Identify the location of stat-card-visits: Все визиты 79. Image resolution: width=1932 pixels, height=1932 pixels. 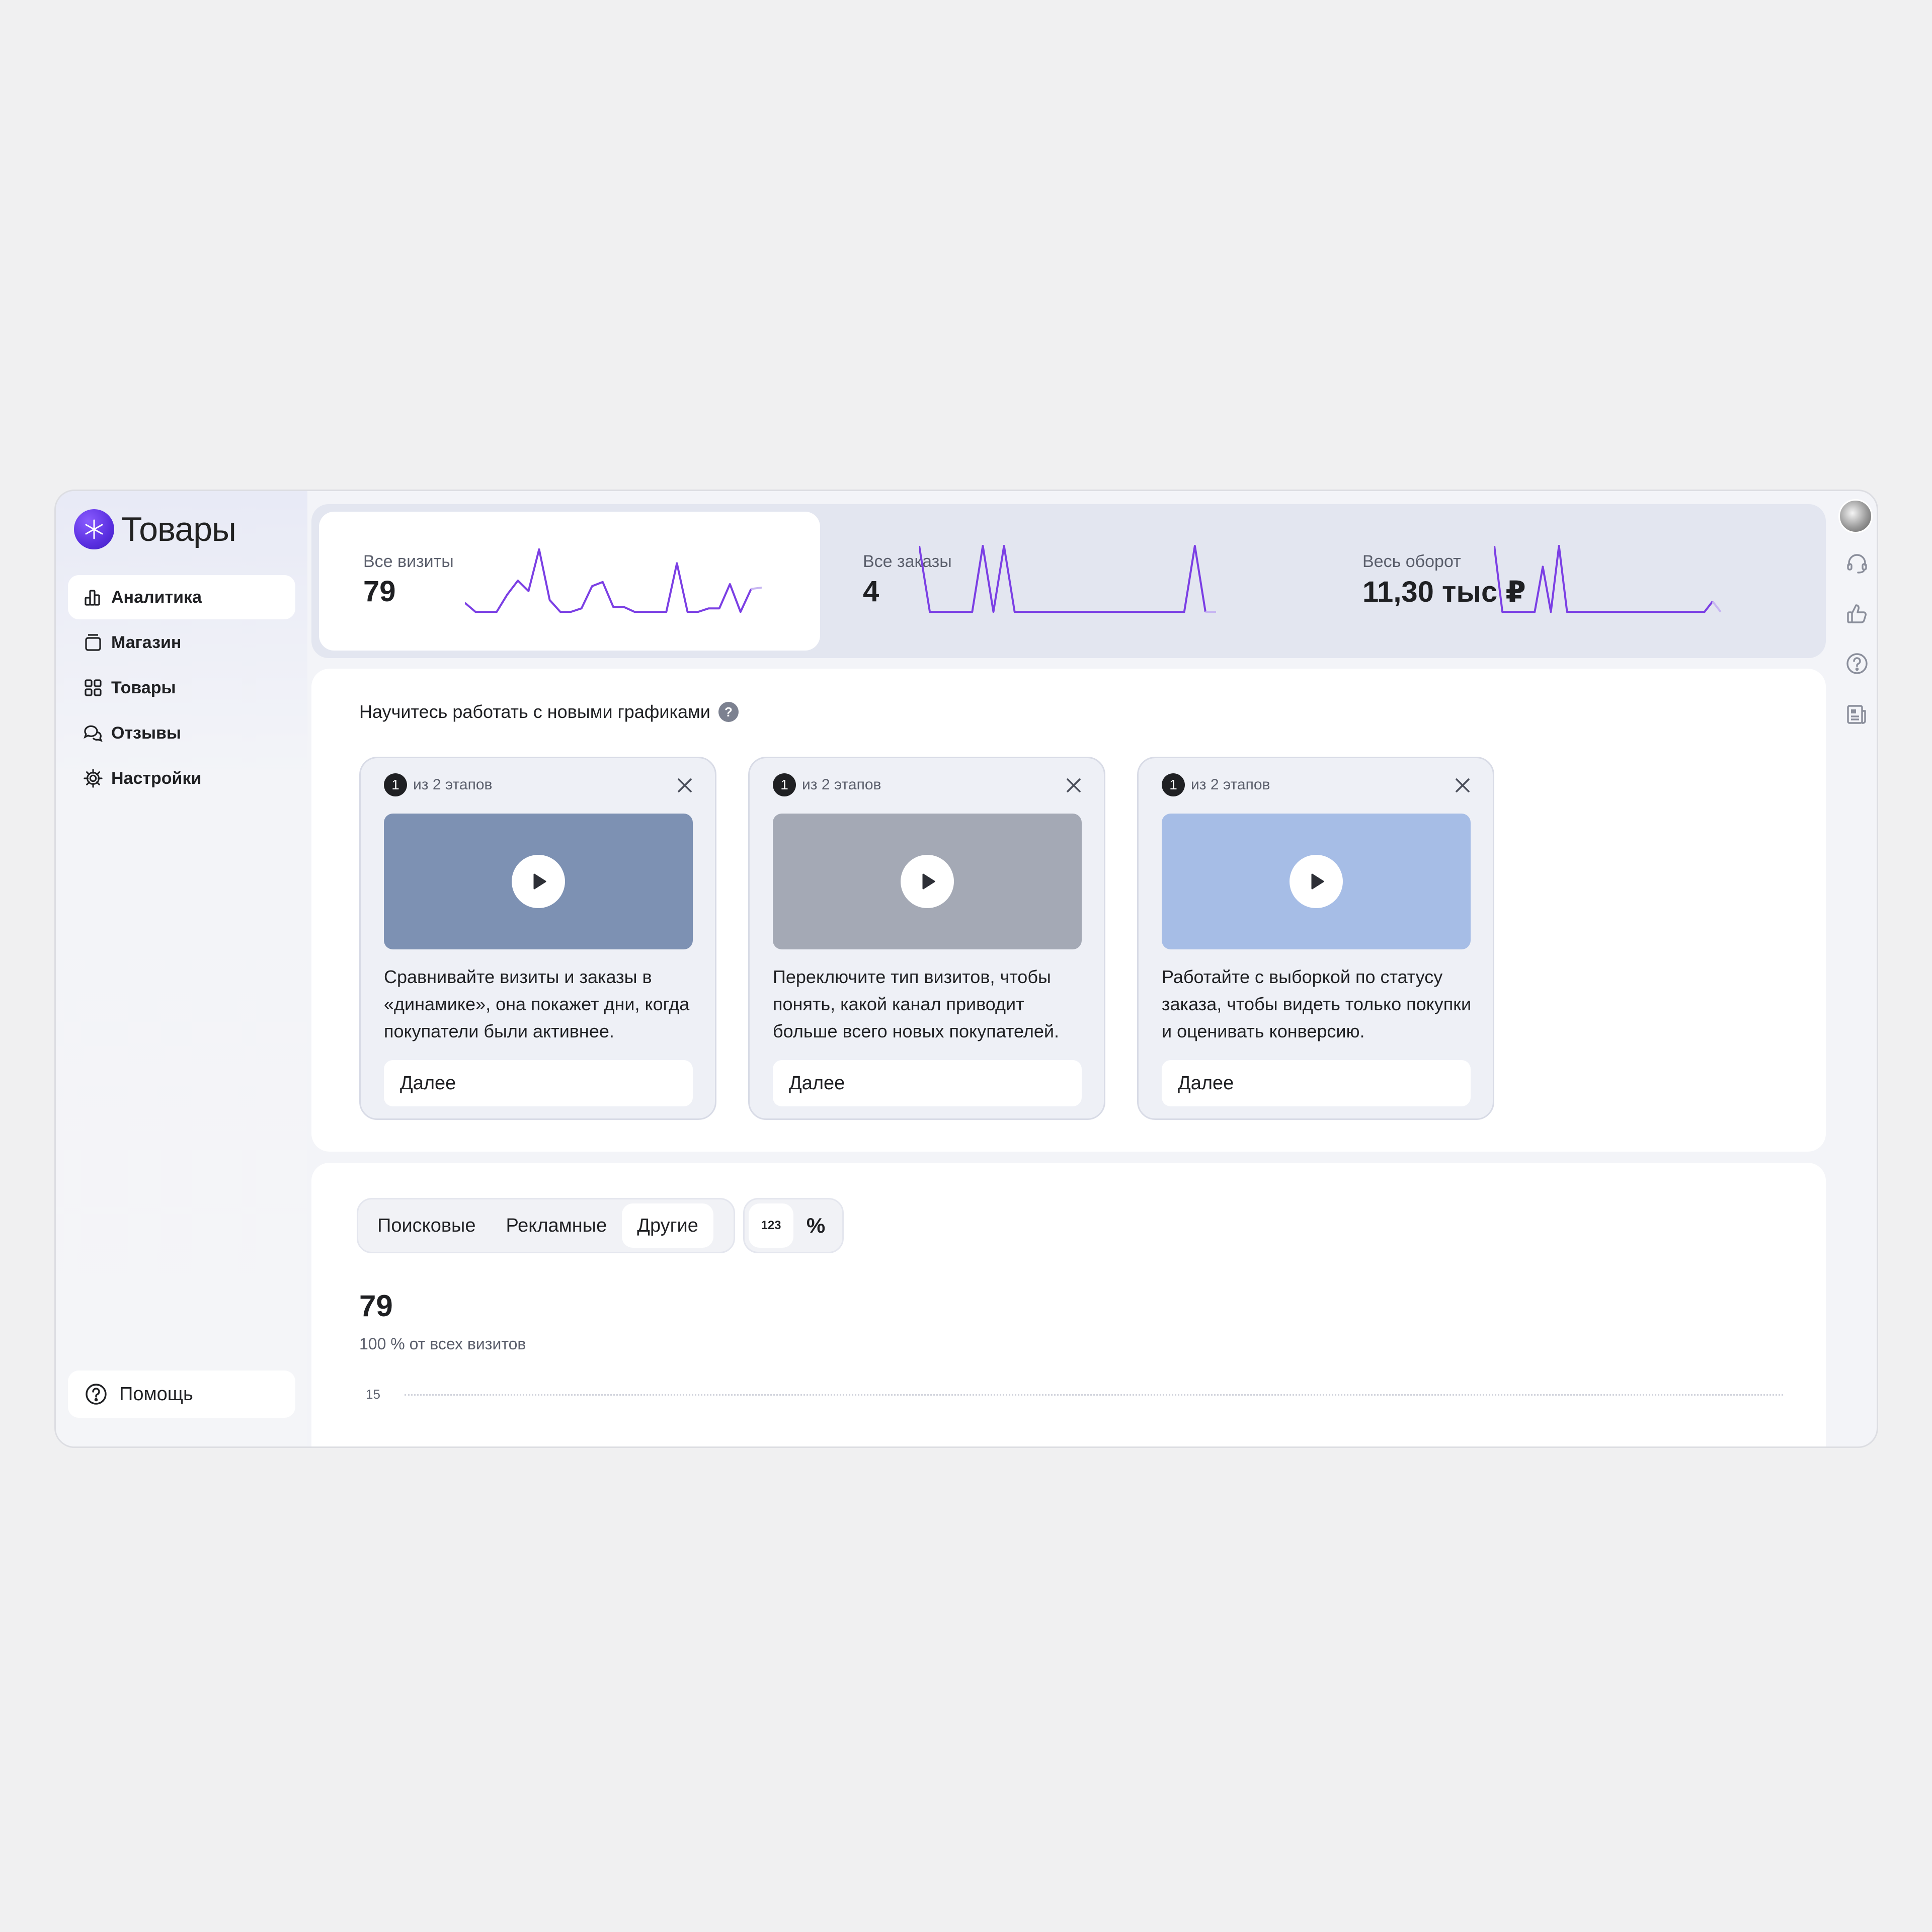
(570, 581).